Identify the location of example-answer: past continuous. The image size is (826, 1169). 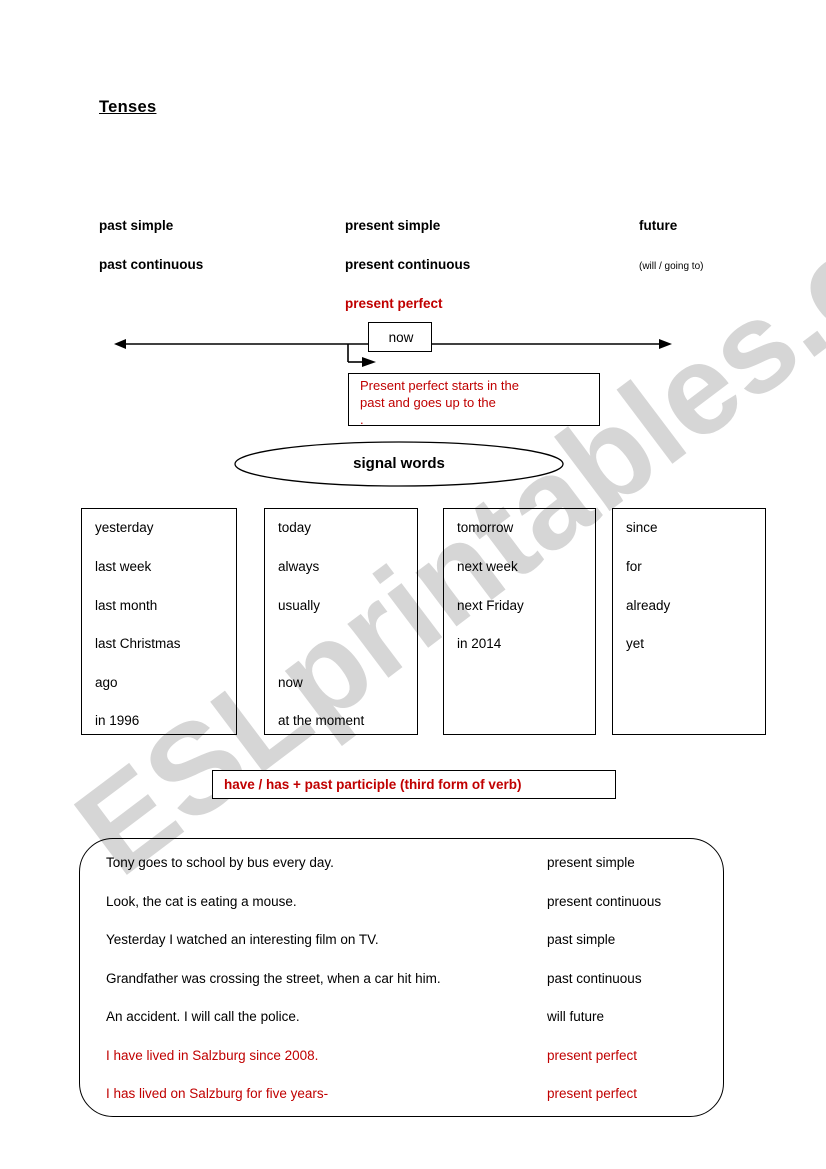
(594, 978).